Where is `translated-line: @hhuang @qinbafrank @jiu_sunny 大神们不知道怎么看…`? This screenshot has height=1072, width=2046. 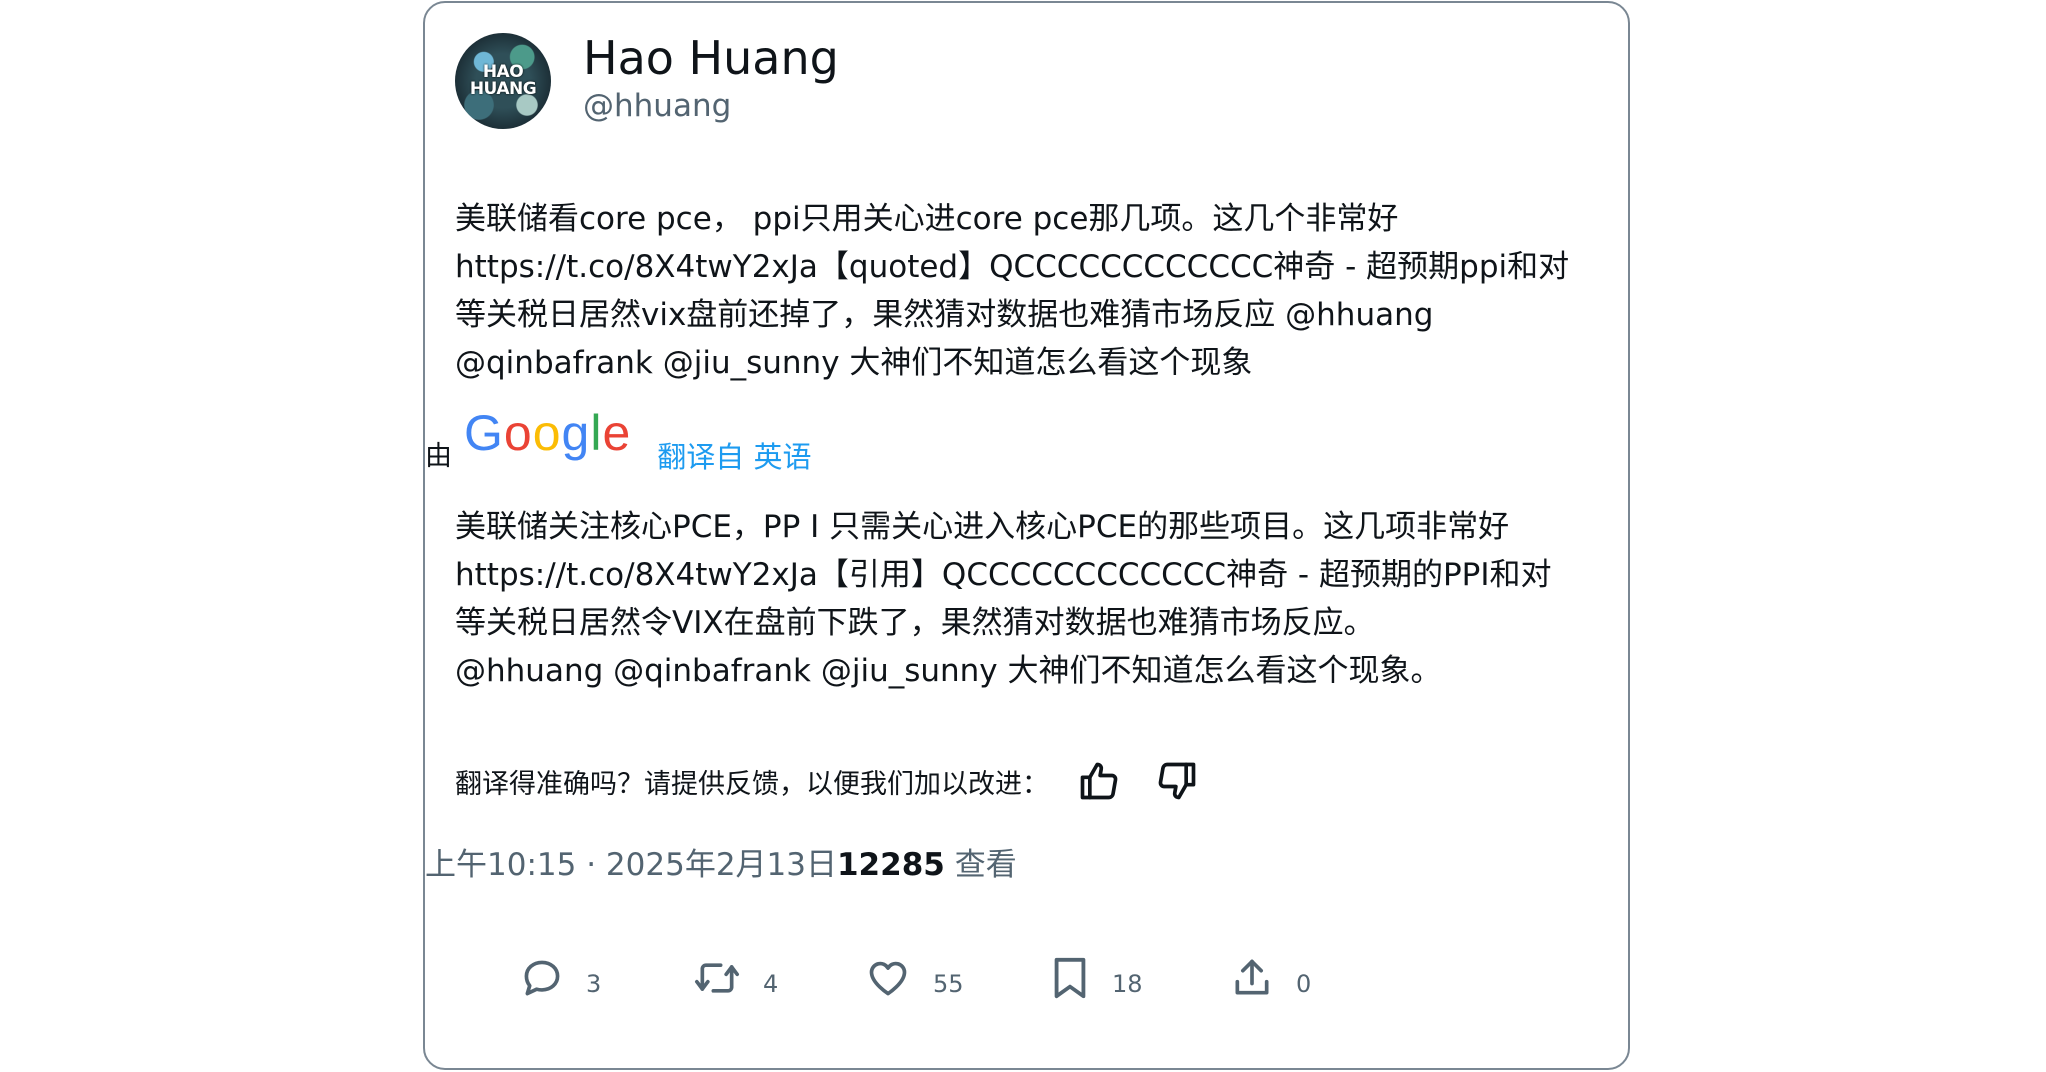
translated-line: @hhuang @qinbafrank @jiu_sunny 大神们不知道怎么看… is located at coordinates (948, 671).